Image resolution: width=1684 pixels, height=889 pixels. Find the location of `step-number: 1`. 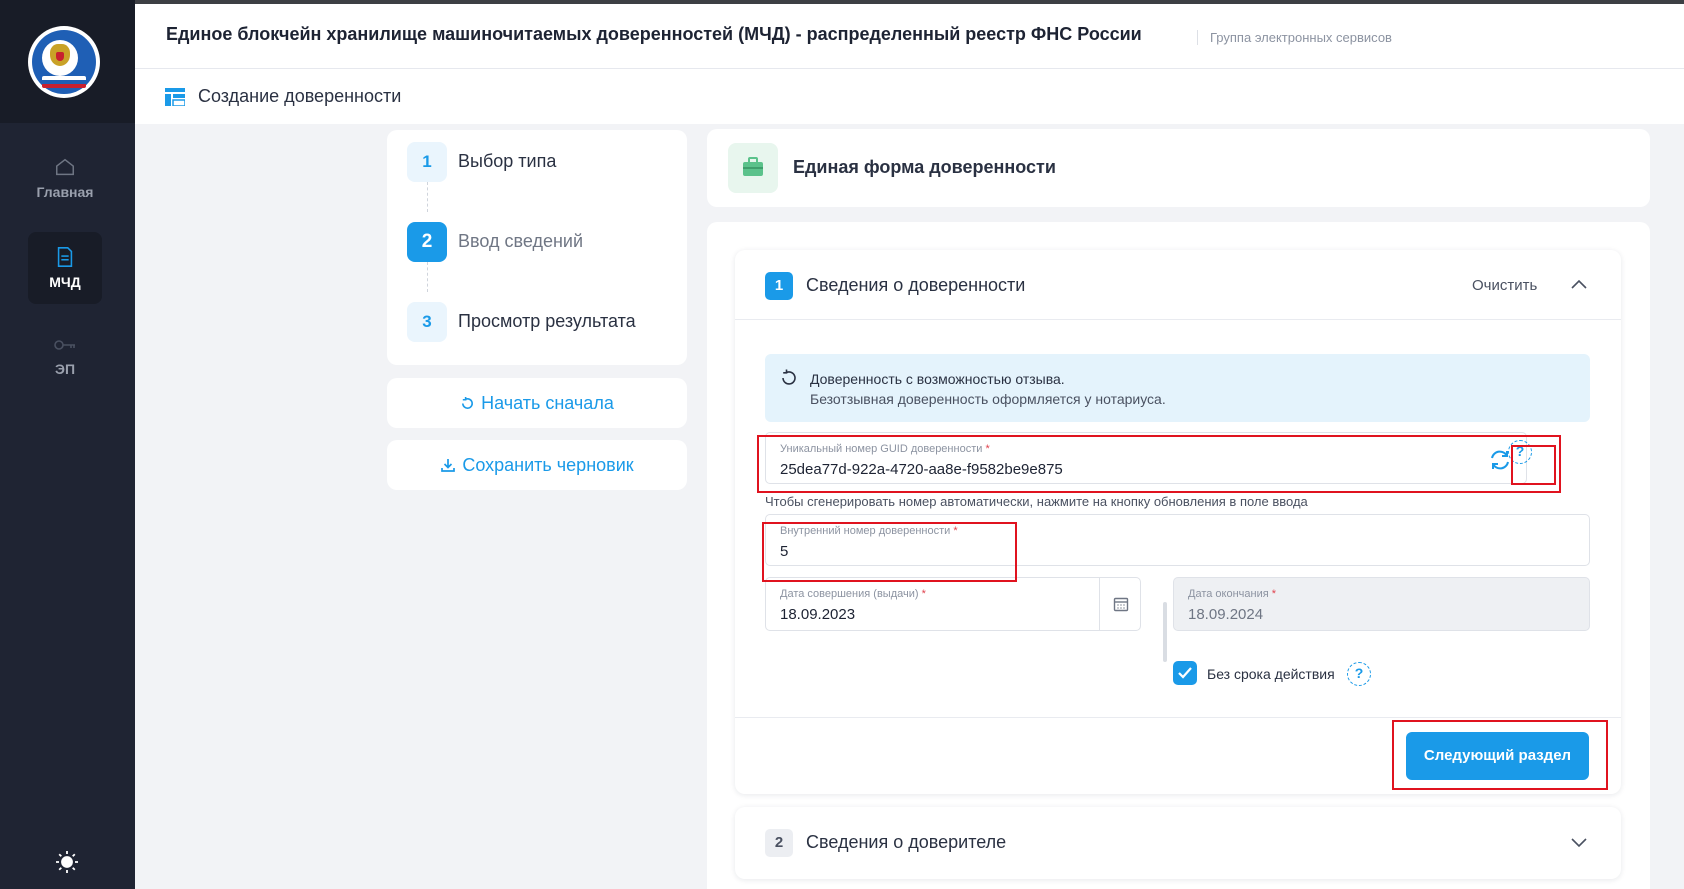

step-number: 1 is located at coordinates (427, 162).